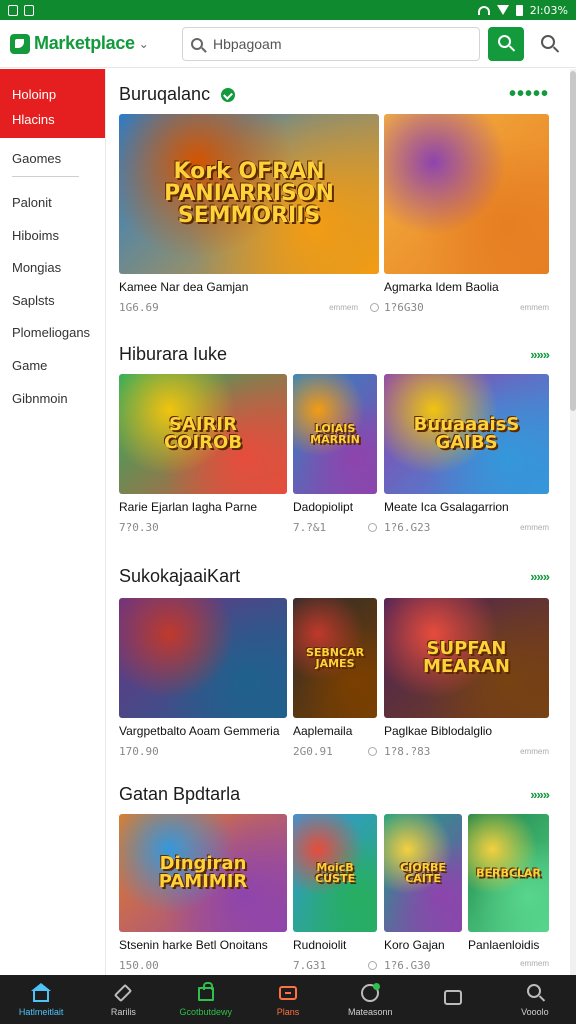  What do you see at coordinates (52, 301) in the screenshot?
I see `sidebar-item: Saplsts` at bounding box center [52, 301].